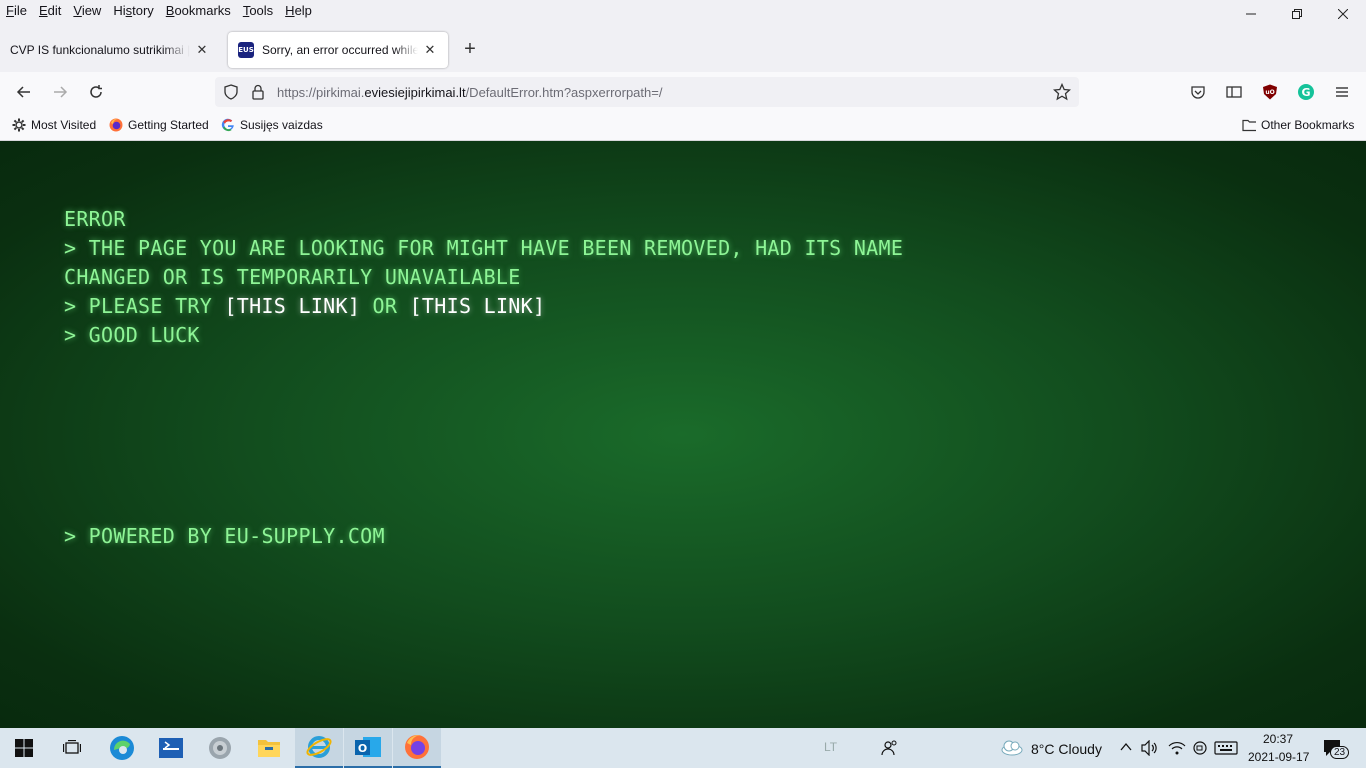 This screenshot has width=1366, height=768. Describe the element at coordinates (1226, 749) in the screenshot. I see `keyboard-icon` at that location.